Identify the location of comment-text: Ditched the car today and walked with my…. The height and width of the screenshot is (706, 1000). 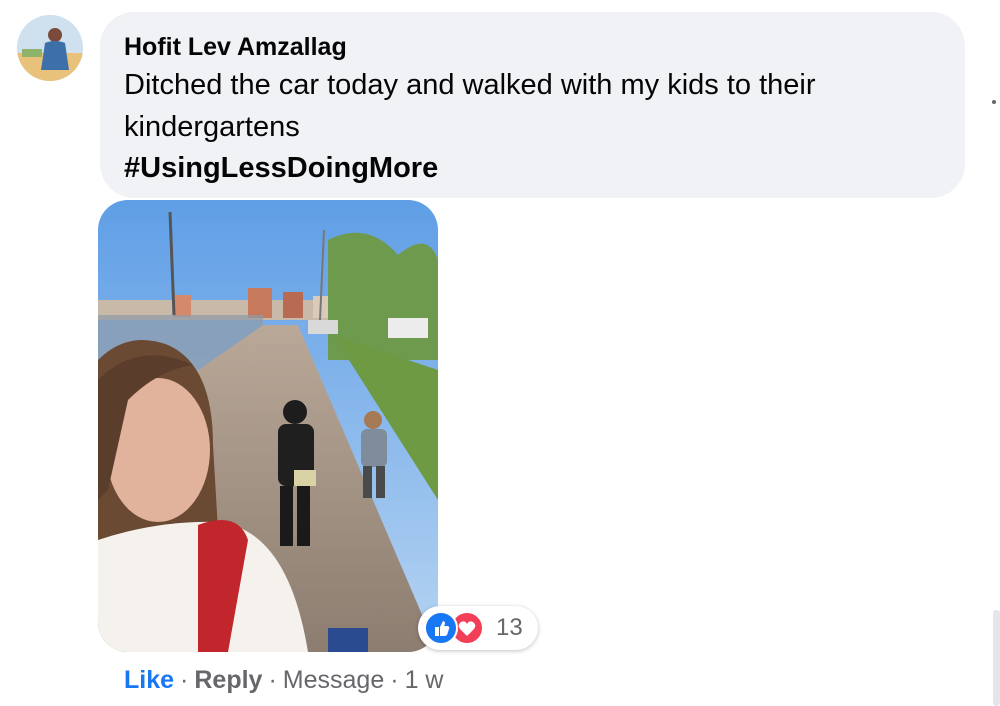
(470, 106).